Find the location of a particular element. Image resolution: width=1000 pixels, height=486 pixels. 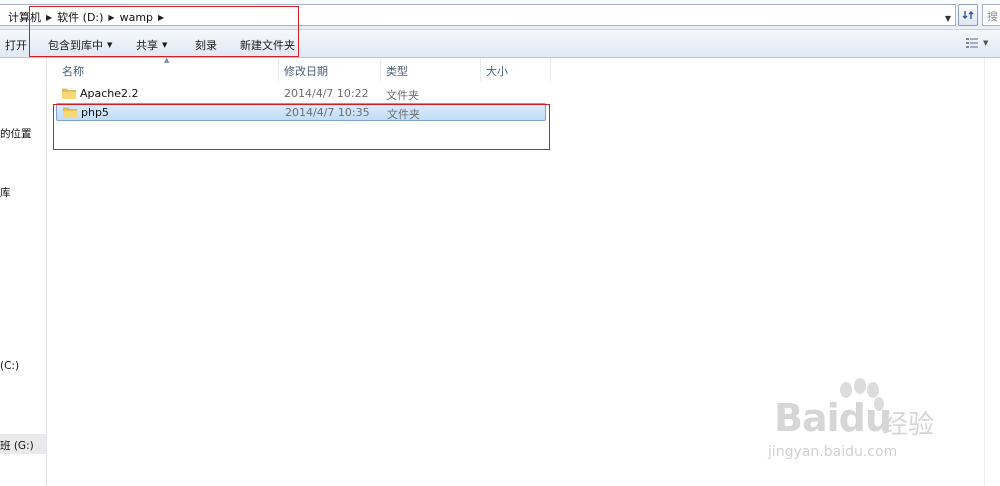

column-header-type: 类型 is located at coordinates (397, 74).